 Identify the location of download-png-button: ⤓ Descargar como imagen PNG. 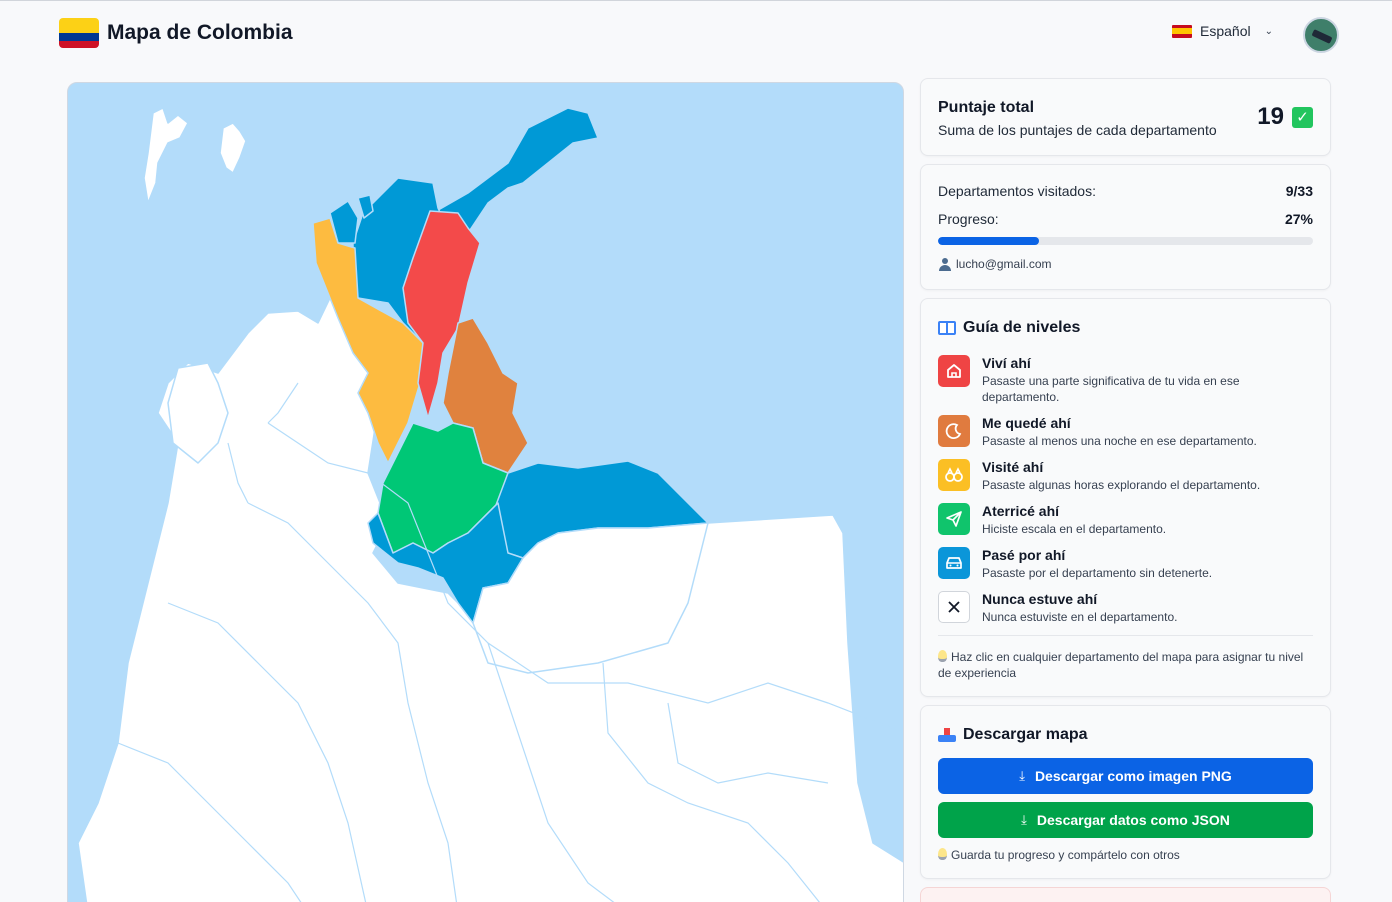
(1125, 776).